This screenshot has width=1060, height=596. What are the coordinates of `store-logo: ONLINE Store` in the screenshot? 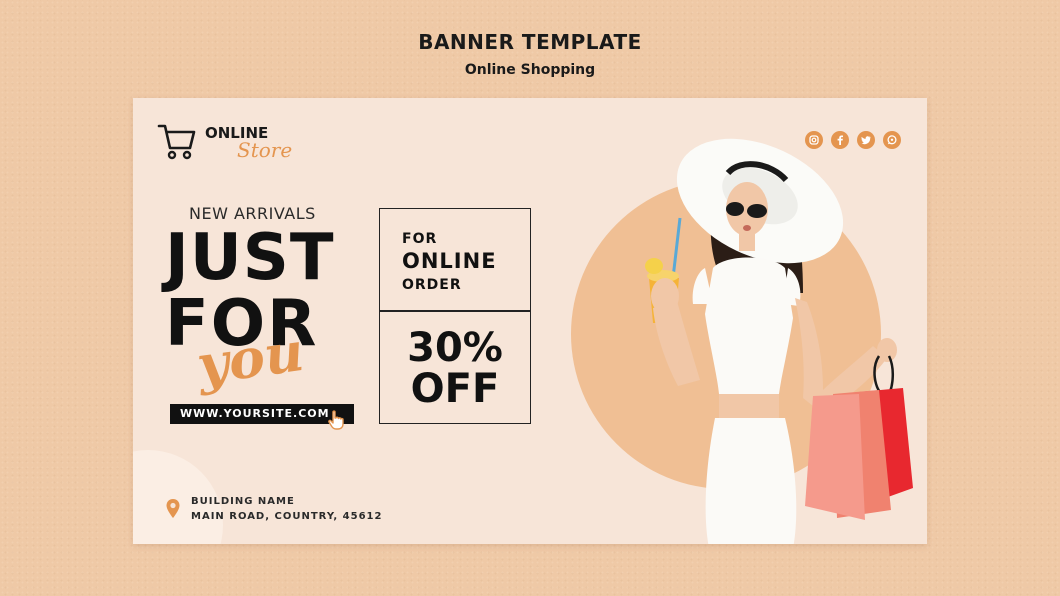 It's located at (232, 144).